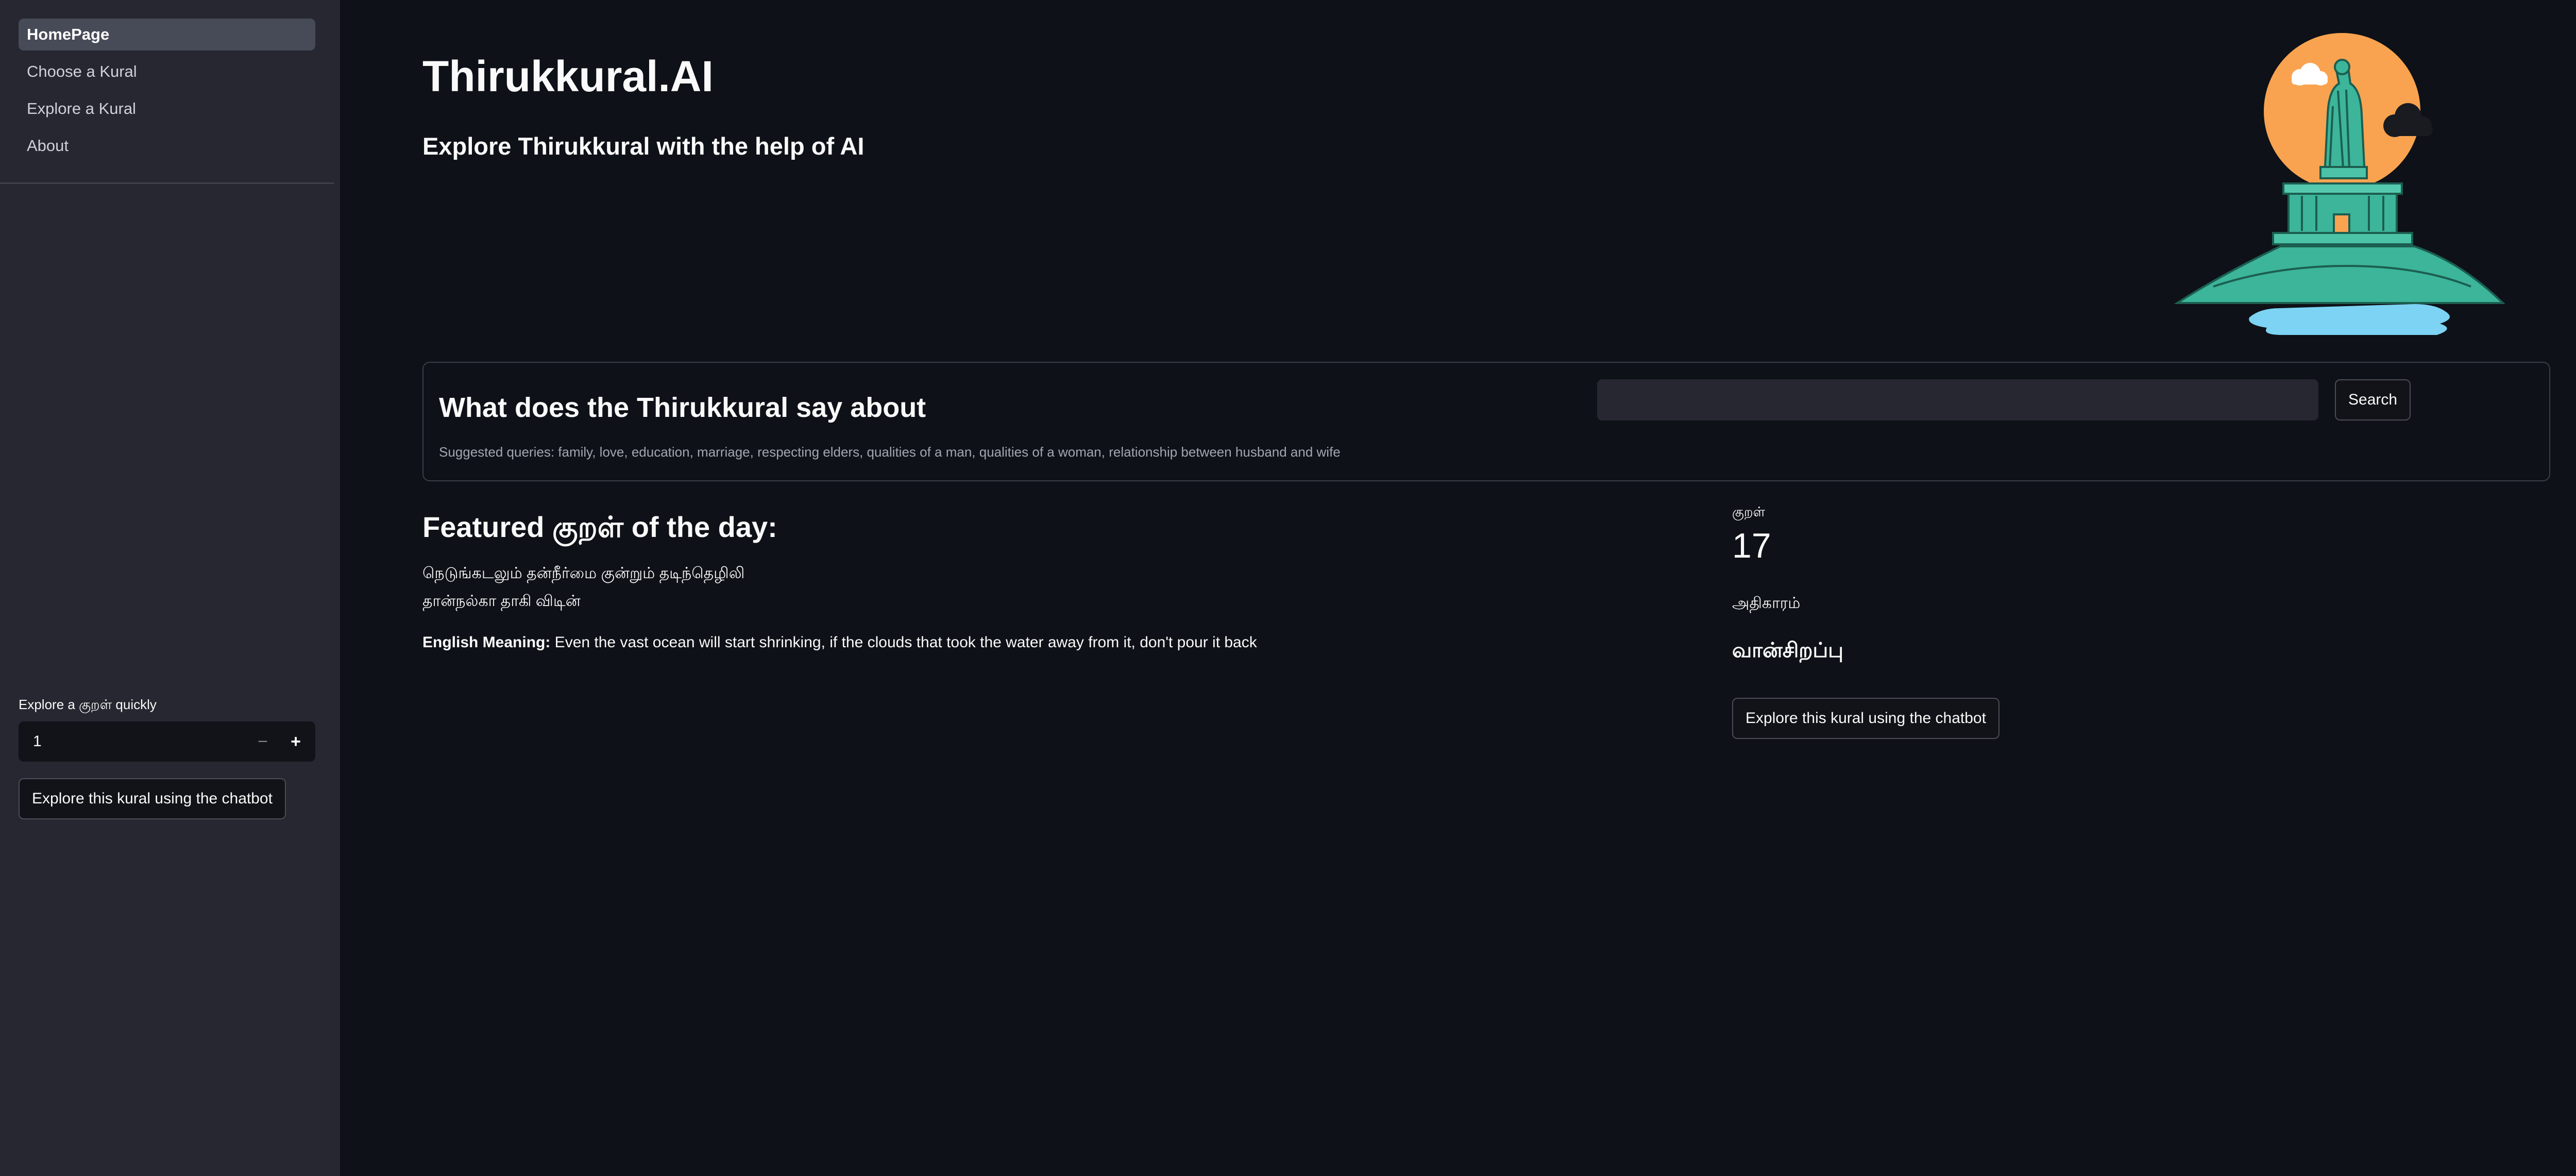 This screenshot has width=2576, height=1176. I want to click on thiruvalluvar-statue-icon, so click(2339, 184).